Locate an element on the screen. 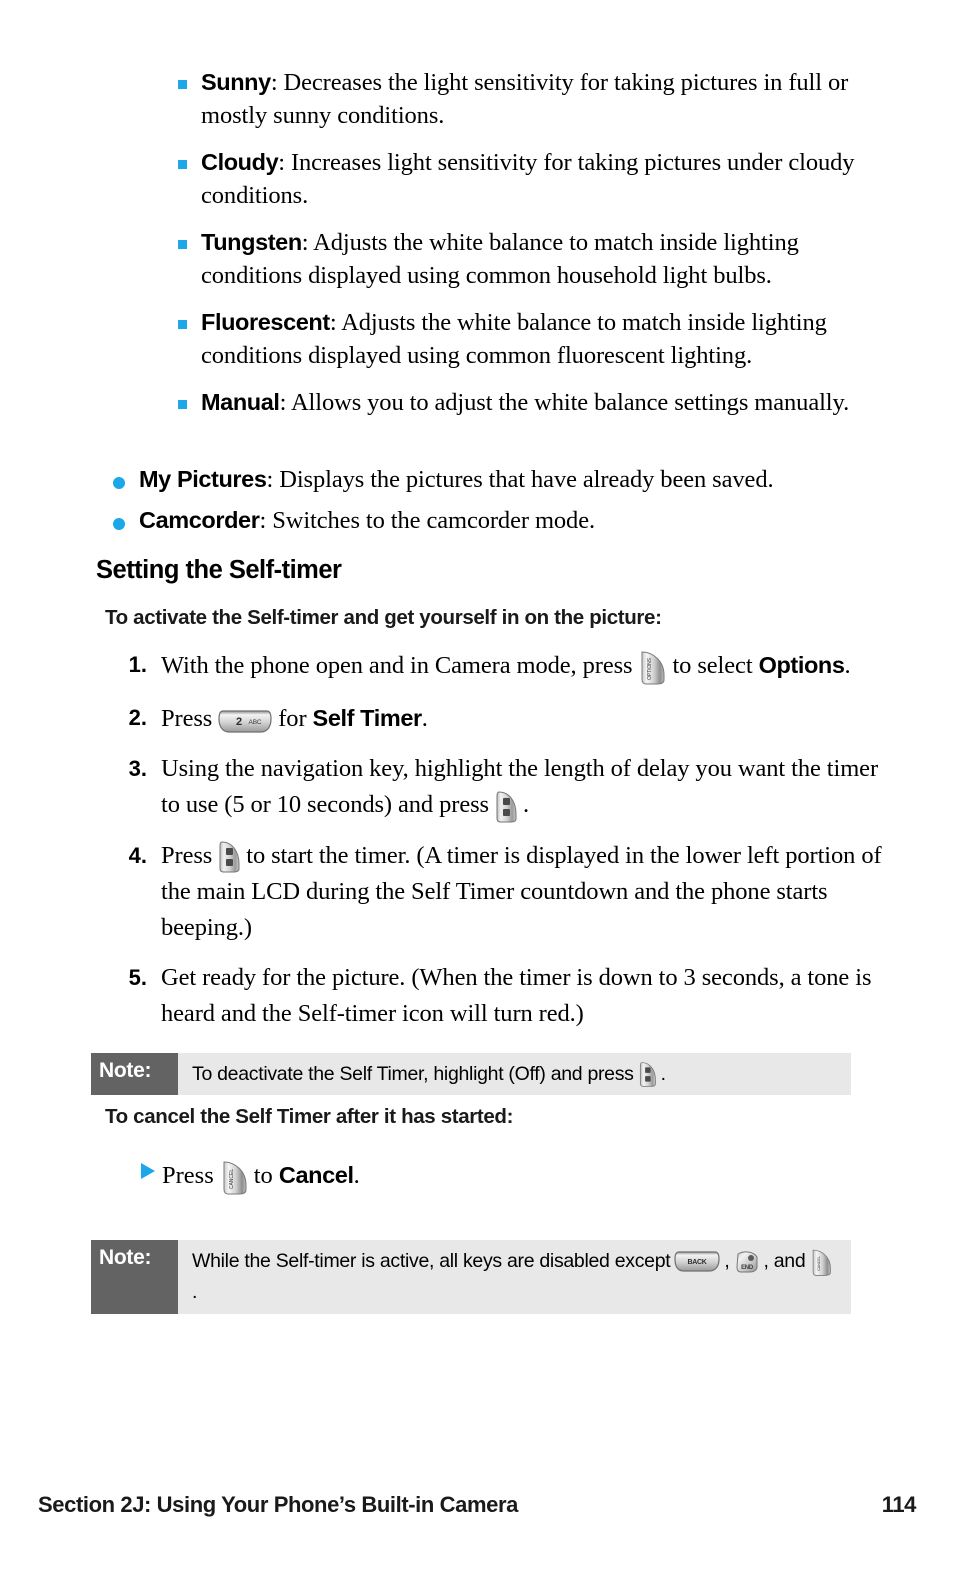  term-label: Camcorder is located at coordinates (199, 520).